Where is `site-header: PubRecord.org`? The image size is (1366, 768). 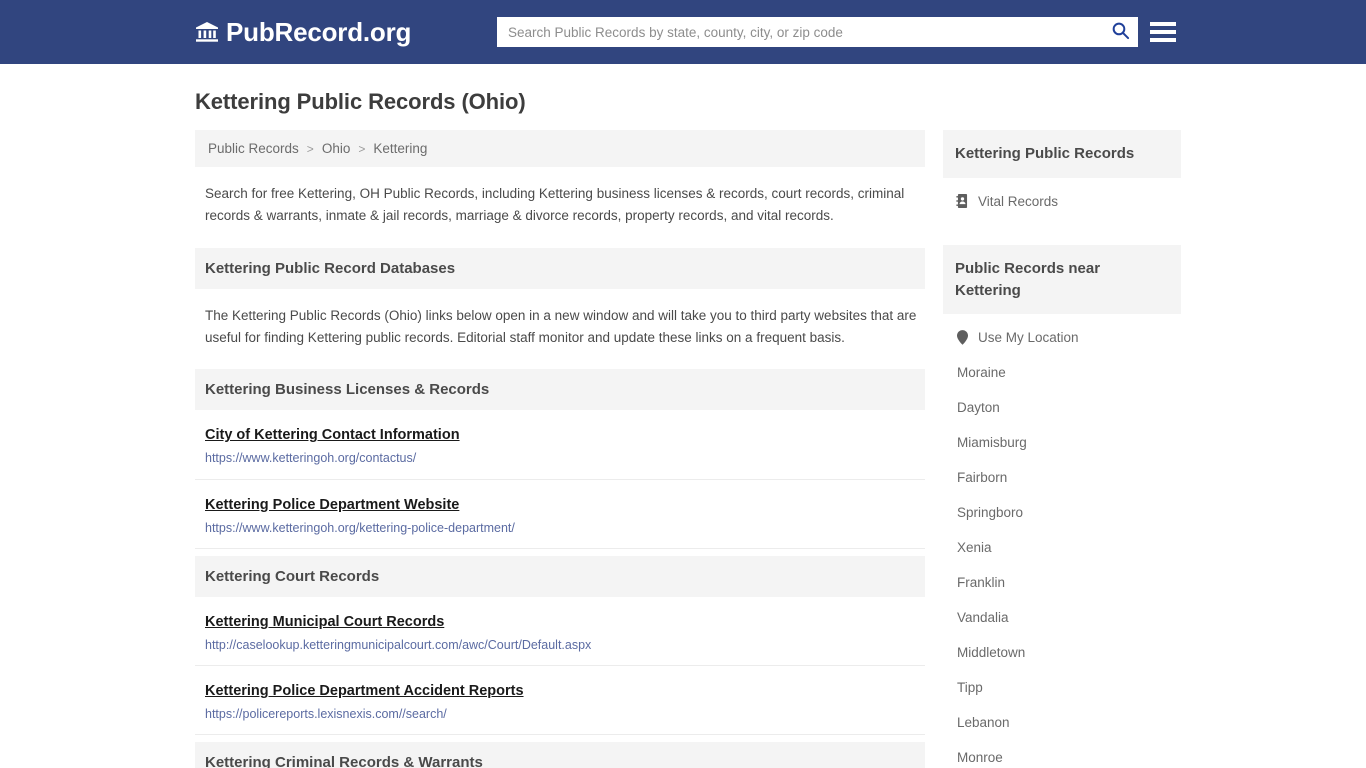
site-header: PubRecord.org is located at coordinates (683, 32).